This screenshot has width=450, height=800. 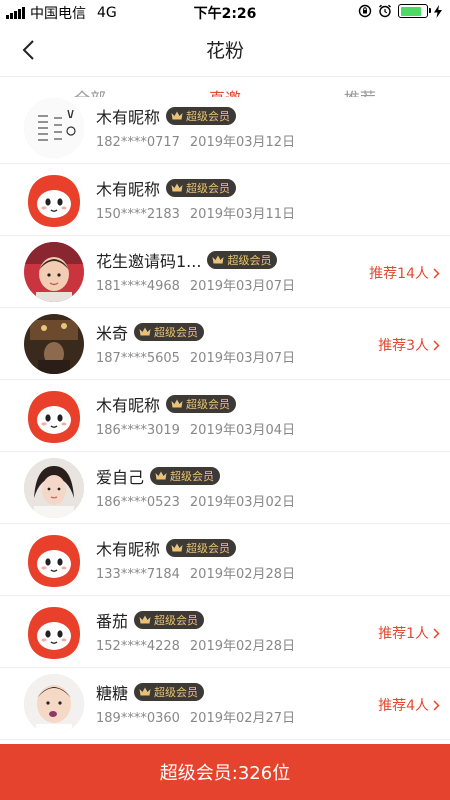 I want to click on battery-fill, so click(x=410, y=11).